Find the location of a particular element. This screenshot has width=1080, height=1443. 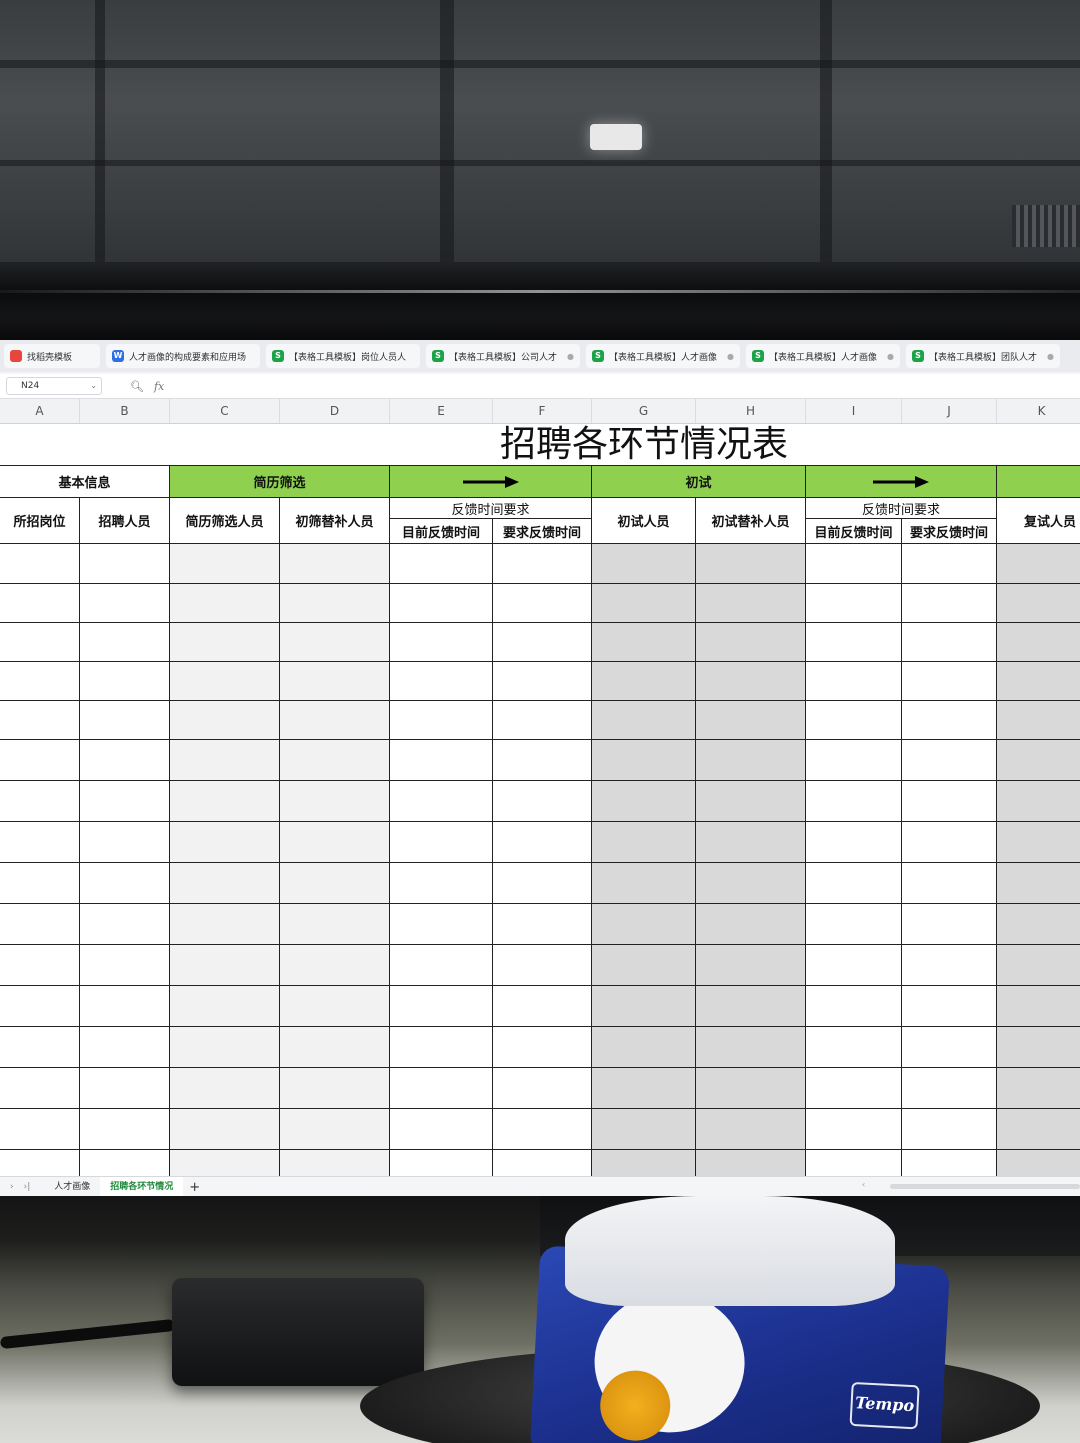

document-tab-title: 【表格工具模板】岗位人员人 is located at coordinates (348, 357).